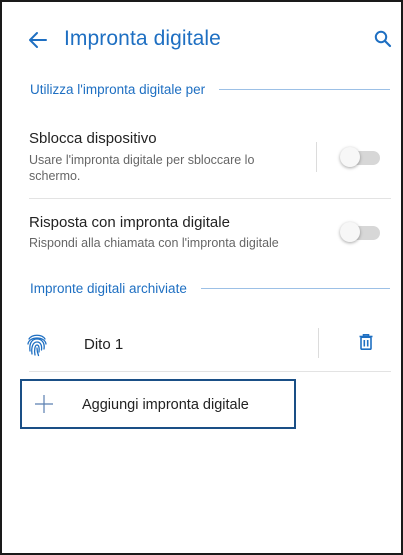 The width and height of the screenshot is (403, 555). Describe the element at coordinates (44, 404) in the screenshot. I see `plus-icon` at that location.